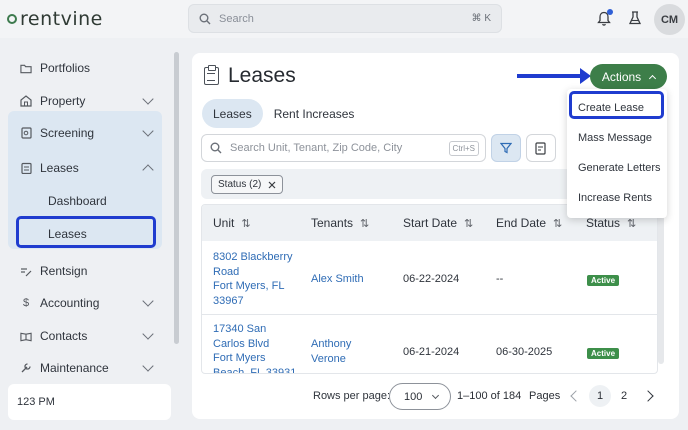 The height and width of the screenshot is (430, 688). I want to click on sidebar-scrollbar, so click(176, 198).